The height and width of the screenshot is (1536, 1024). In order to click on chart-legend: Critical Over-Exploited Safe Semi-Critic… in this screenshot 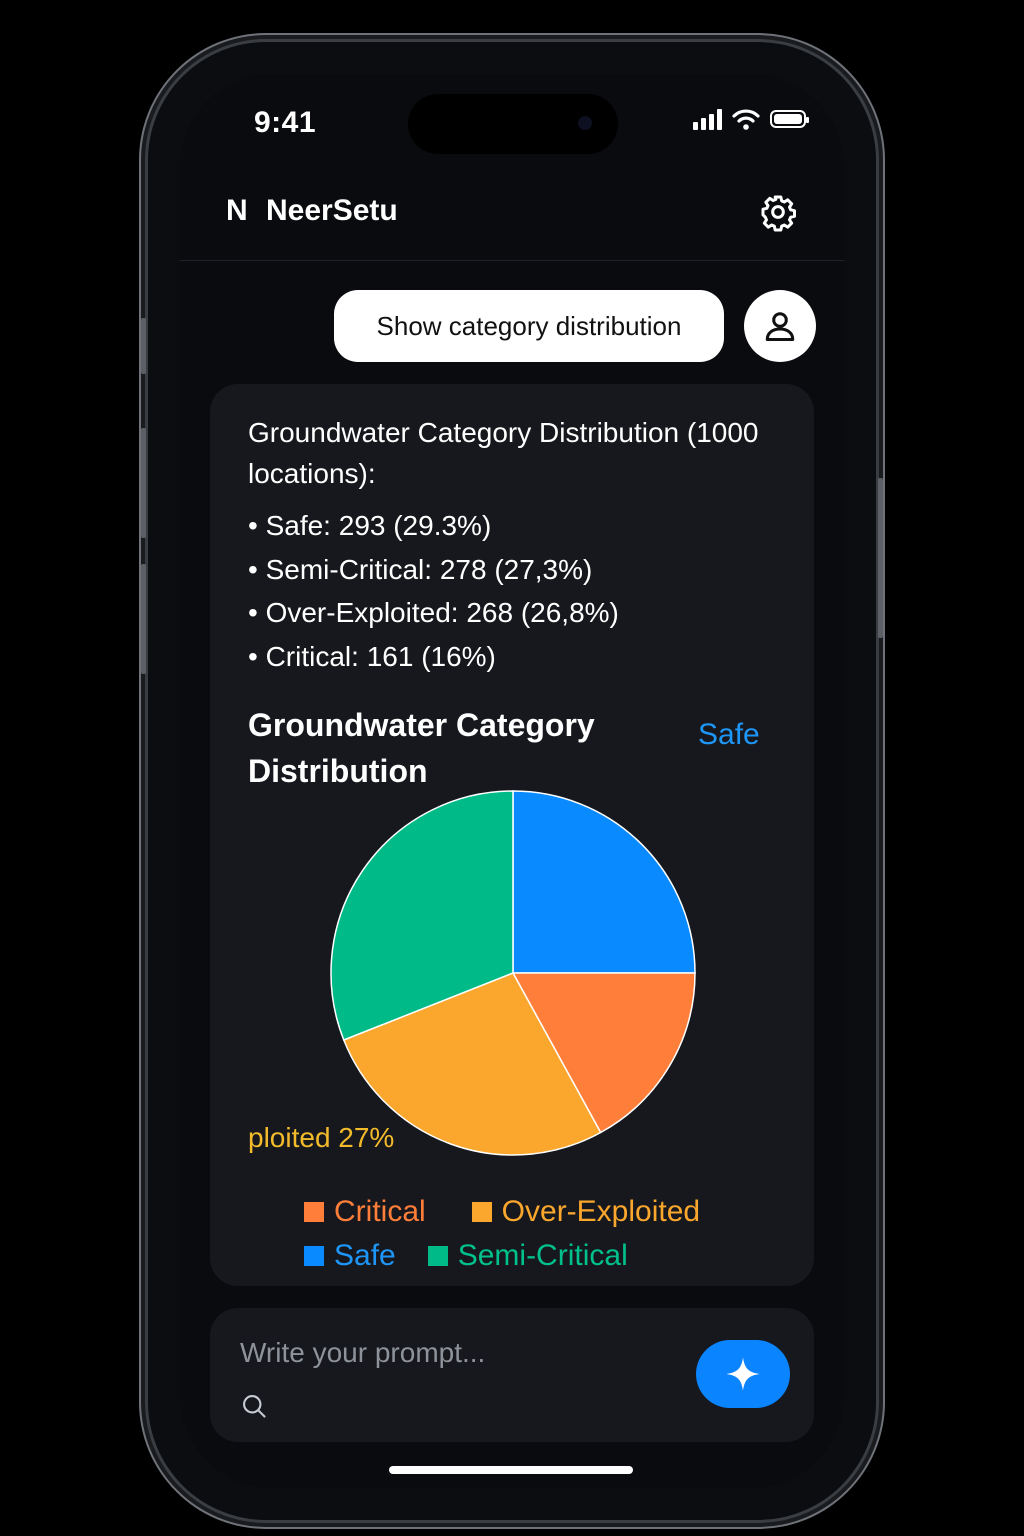, I will do `click(534, 1234)`.